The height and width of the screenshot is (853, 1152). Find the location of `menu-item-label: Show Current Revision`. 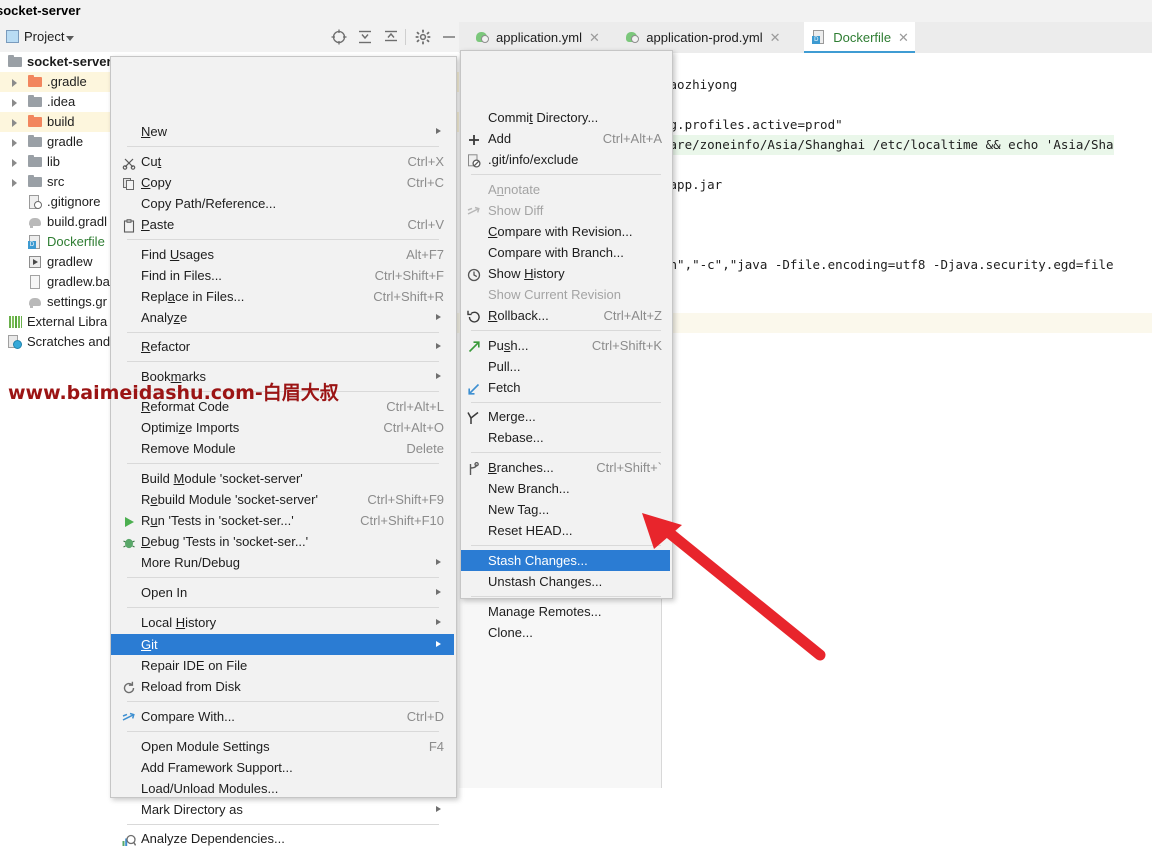

menu-item-label: Show Current Revision is located at coordinates (554, 294).